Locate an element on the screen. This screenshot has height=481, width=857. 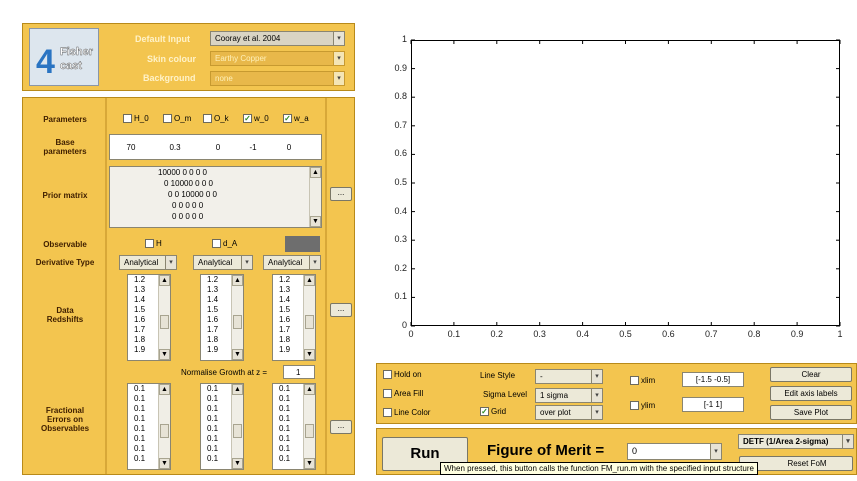
base-parameters-label: Base parameters is located at coordinates (65, 147).